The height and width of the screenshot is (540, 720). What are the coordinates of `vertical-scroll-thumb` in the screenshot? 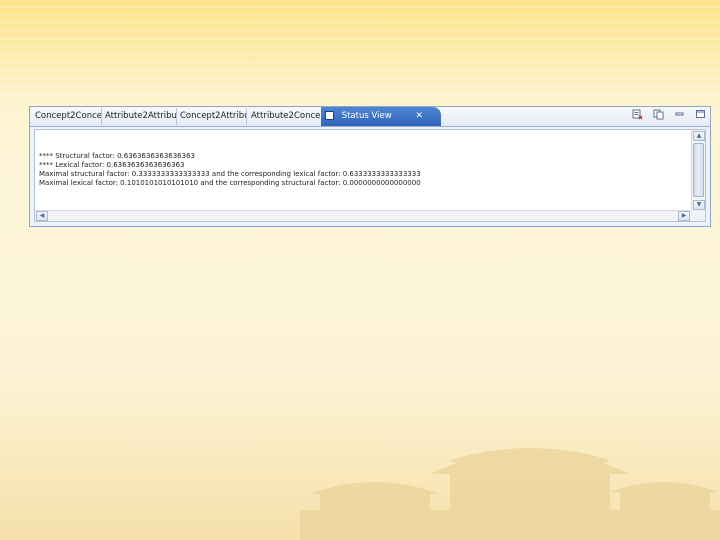 It's located at (698, 170).